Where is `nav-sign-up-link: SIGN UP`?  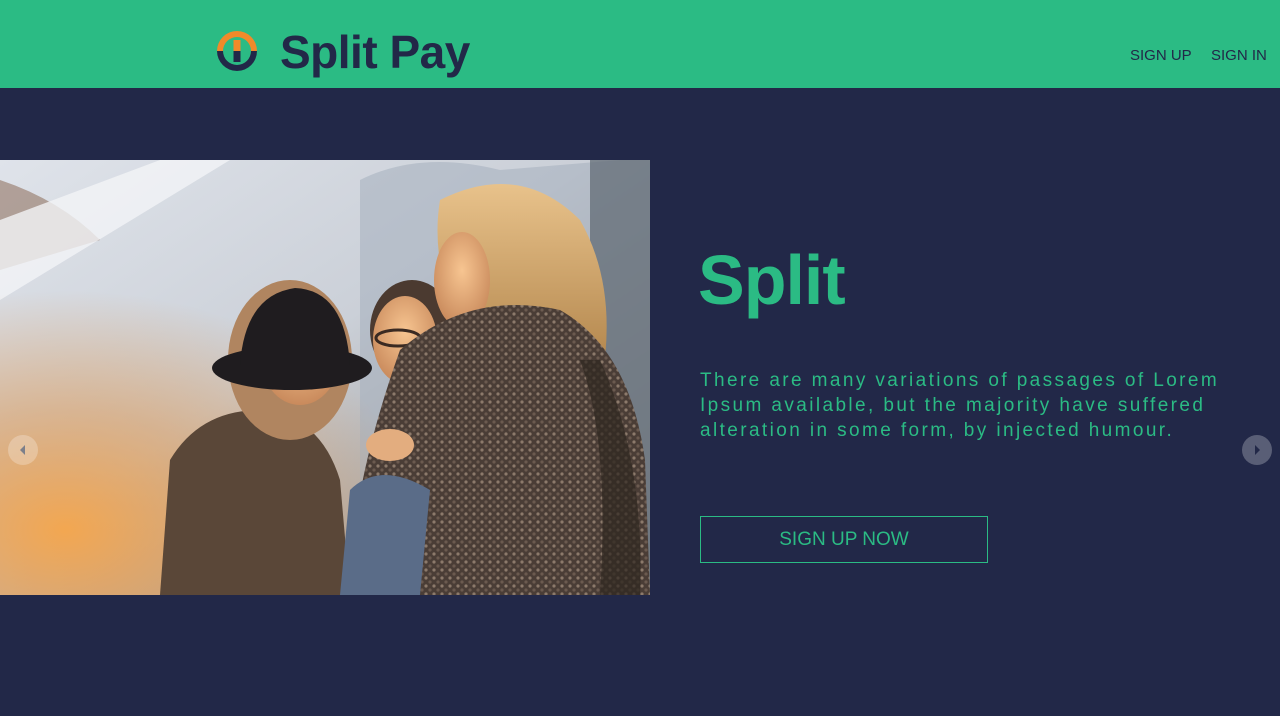
nav-sign-up-link: SIGN UP is located at coordinates (1161, 56).